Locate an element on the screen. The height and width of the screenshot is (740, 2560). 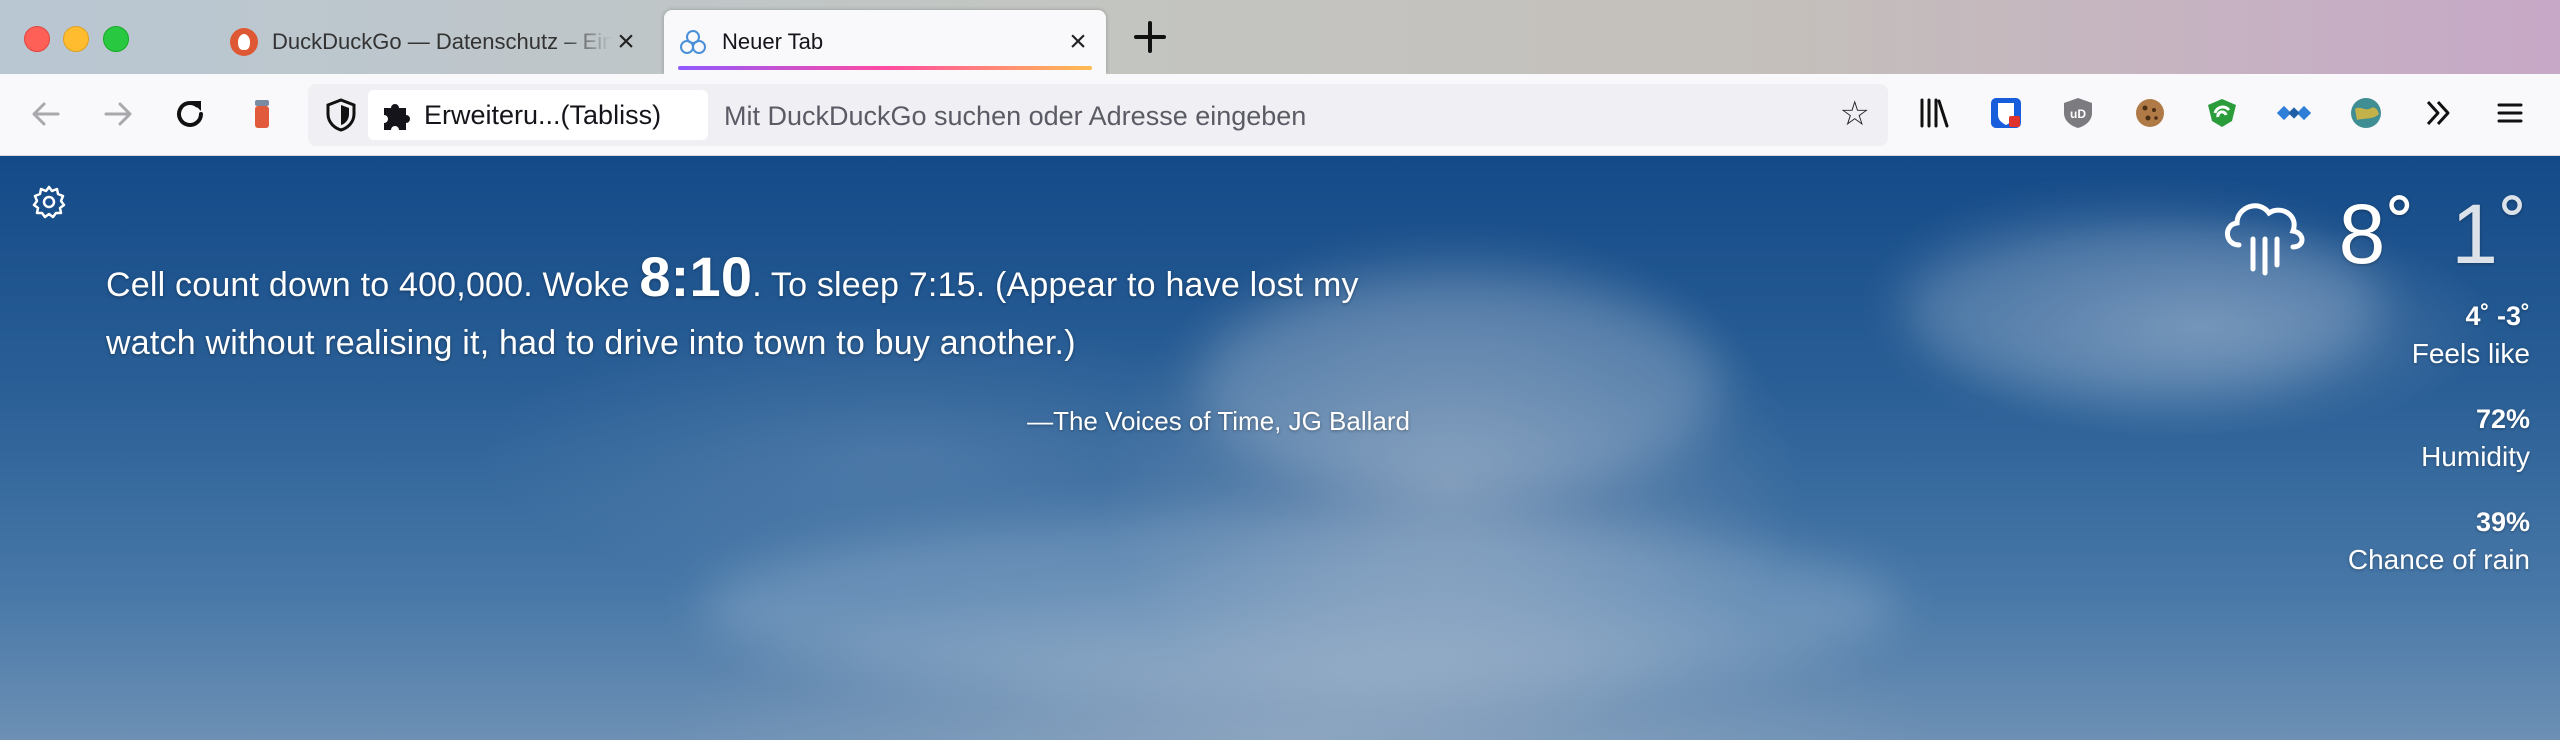
temp-low: 1˚ is located at coordinates (2490, 234).